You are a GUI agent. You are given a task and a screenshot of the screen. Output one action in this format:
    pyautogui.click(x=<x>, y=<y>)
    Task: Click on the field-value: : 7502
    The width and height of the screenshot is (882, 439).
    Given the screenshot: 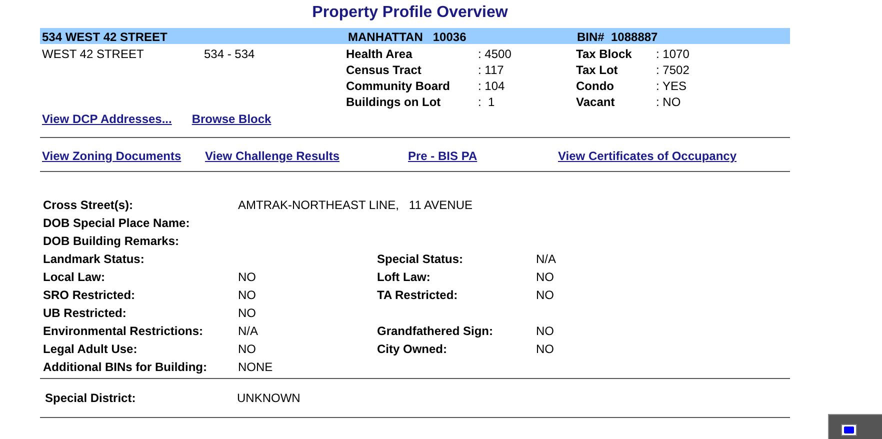 What is the action you would take?
    pyautogui.click(x=673, y=70)
    